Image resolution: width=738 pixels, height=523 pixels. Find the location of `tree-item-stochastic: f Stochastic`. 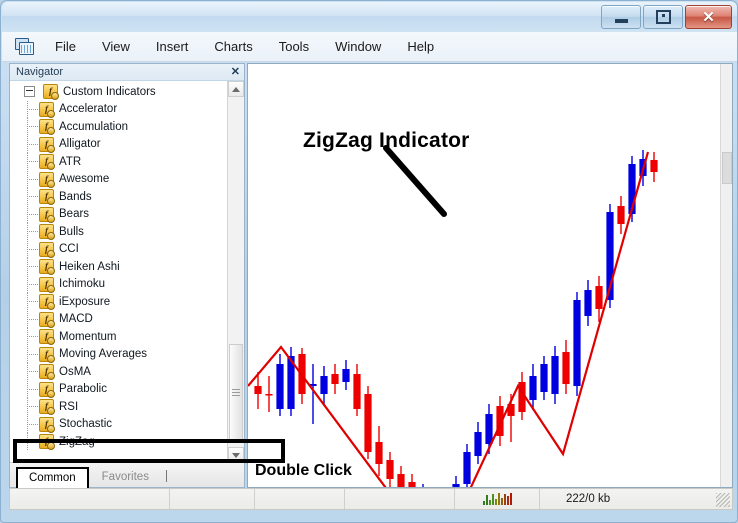

tree-item-stochastic: f Stochastic is located at coordinates (119, 424).